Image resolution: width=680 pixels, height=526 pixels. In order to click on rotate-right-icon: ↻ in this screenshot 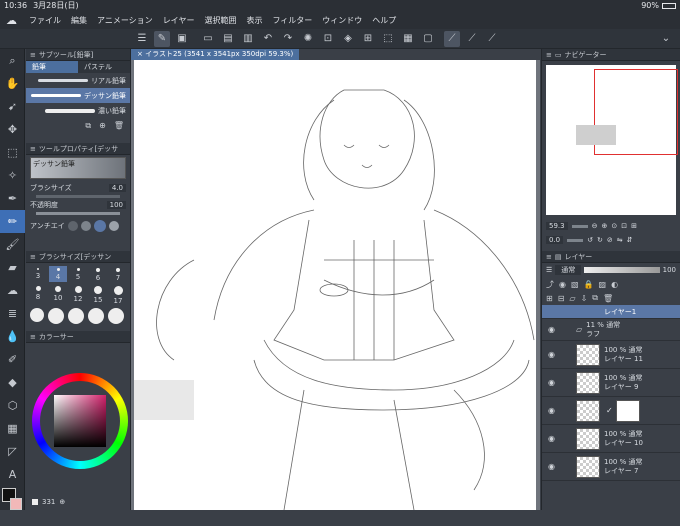, I will do `click(600, 240)`.